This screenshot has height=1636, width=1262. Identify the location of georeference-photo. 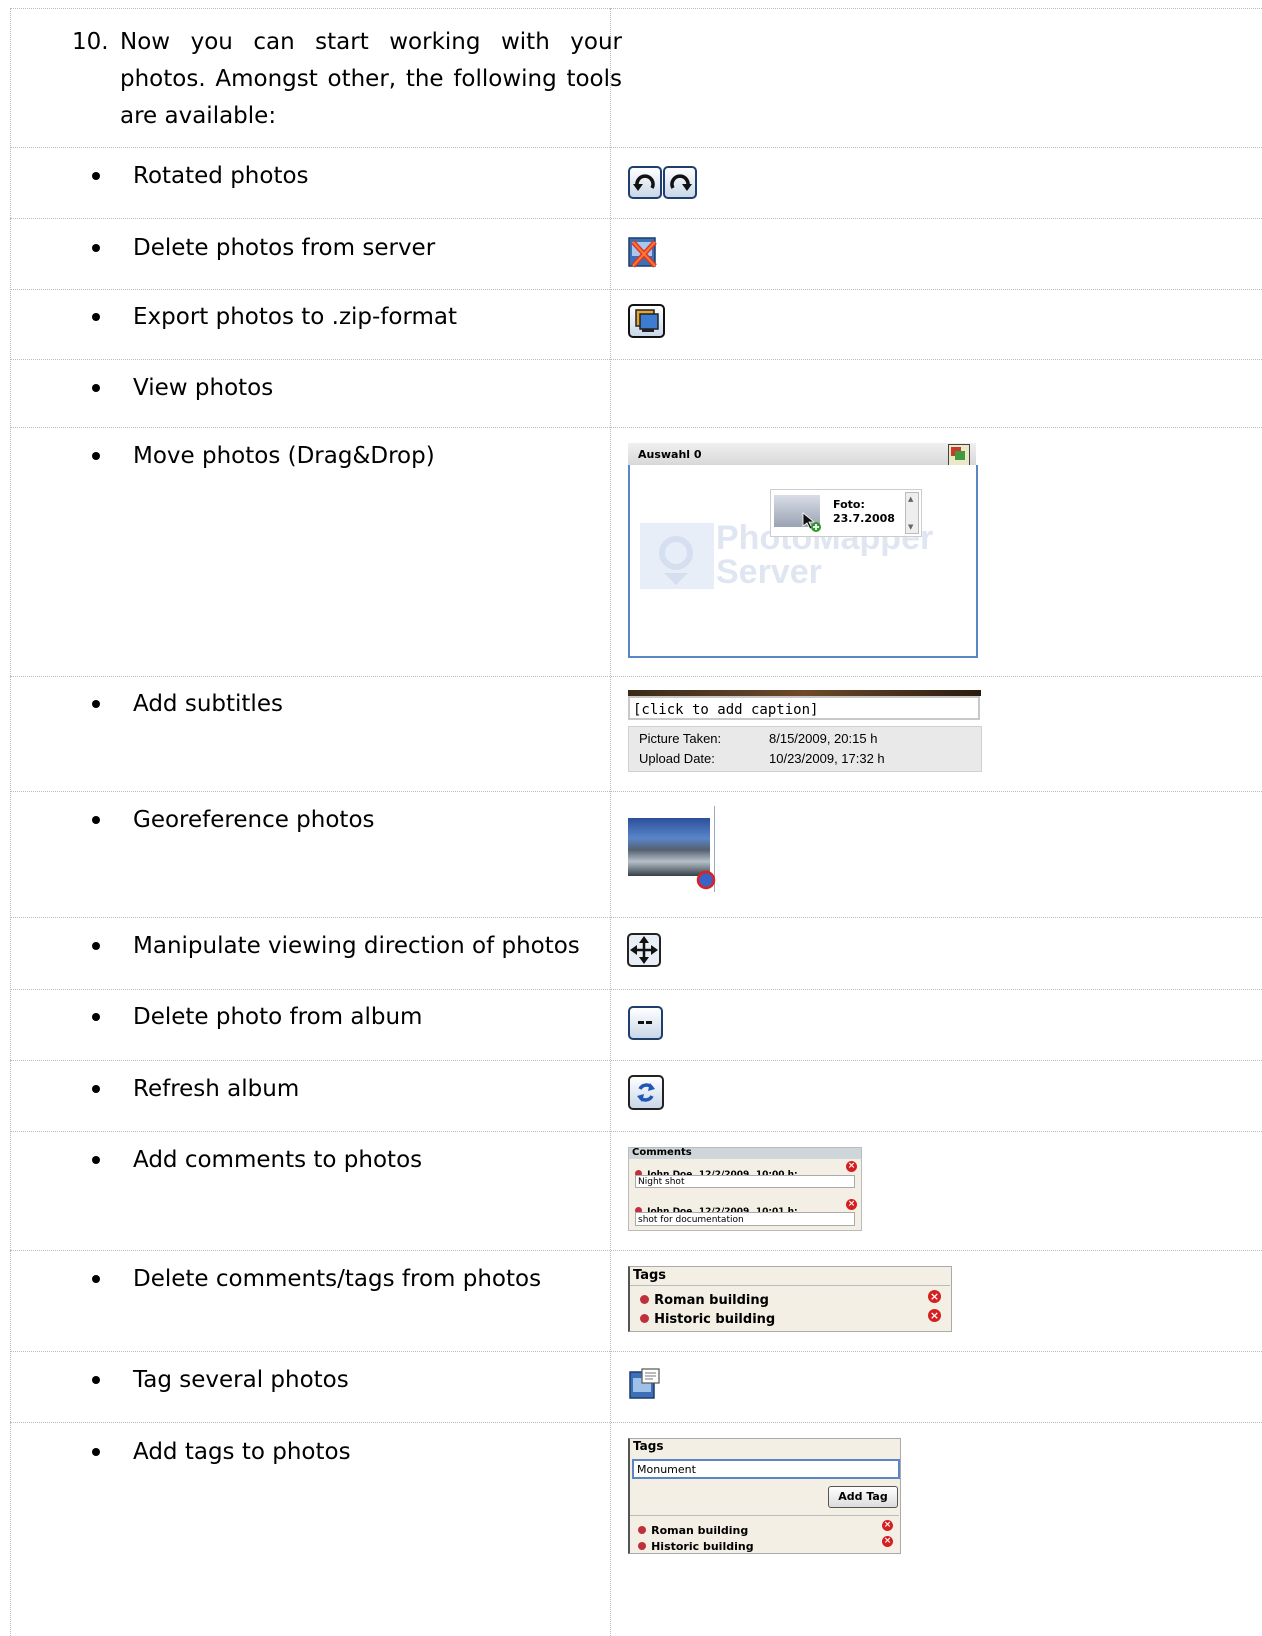
(673, 849).